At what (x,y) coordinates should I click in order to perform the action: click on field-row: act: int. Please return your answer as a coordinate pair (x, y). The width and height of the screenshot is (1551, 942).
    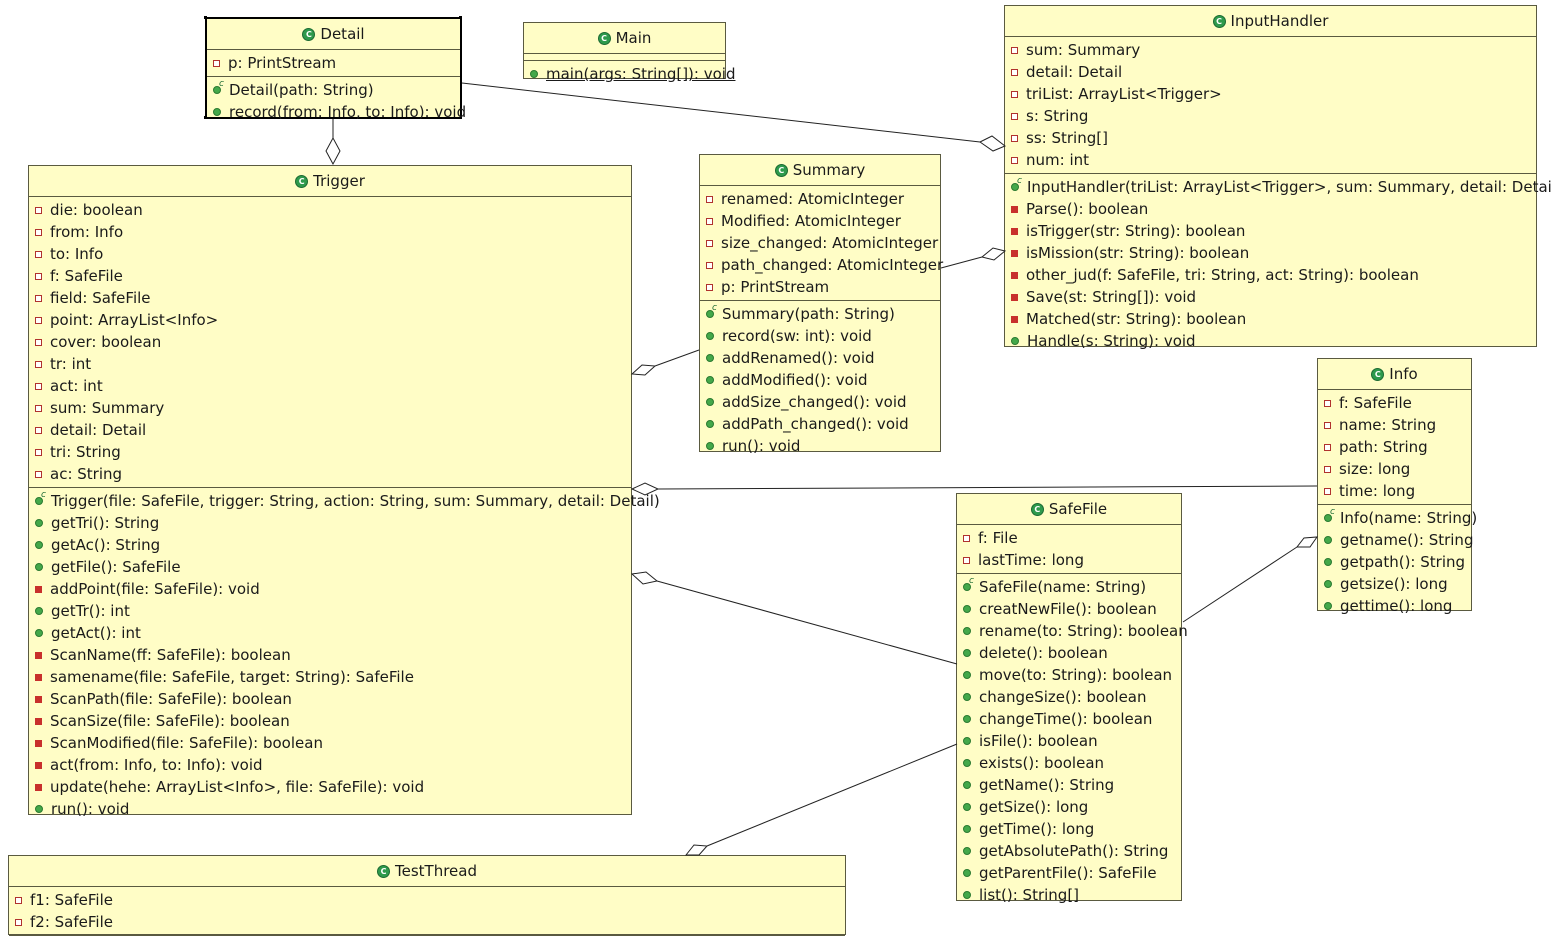
    Looking at the image, I should click on (330, 386).